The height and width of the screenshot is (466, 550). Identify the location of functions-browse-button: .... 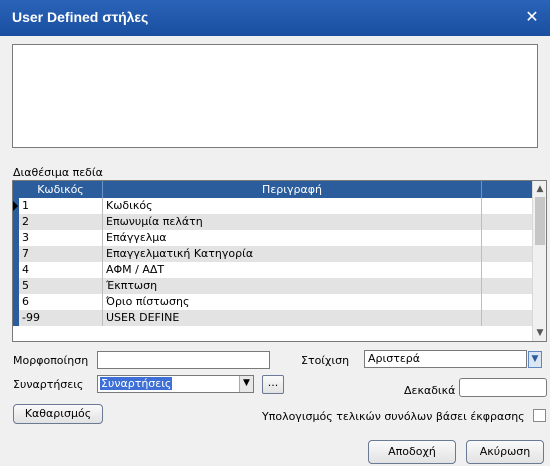
(273, 384).